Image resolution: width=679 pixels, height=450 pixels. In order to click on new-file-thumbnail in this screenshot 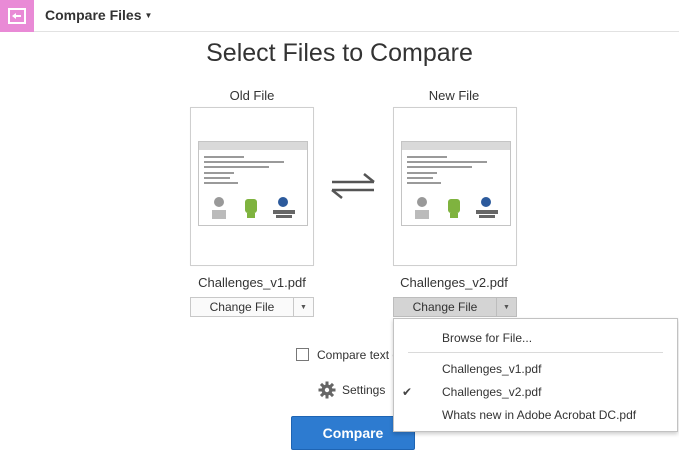, I will do `click(455, 186)`.